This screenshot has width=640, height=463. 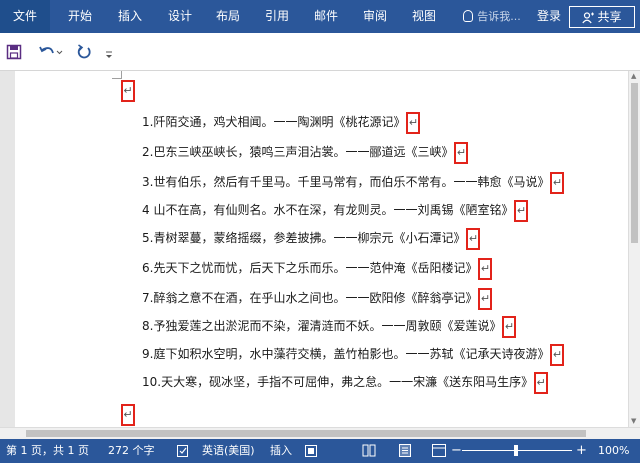 I want to click on tab-review: 审阅, so click(x=375, y=16).